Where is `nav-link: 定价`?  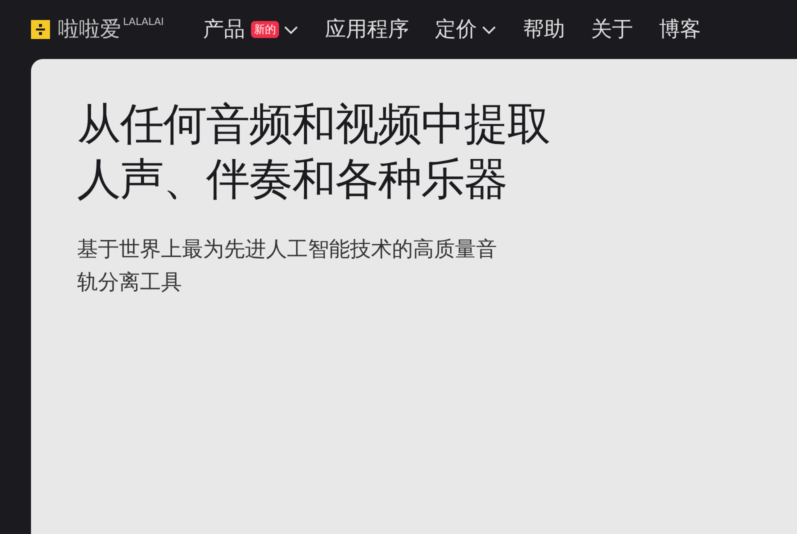
nav-link: 定价 is located at coordinates (465, 30).